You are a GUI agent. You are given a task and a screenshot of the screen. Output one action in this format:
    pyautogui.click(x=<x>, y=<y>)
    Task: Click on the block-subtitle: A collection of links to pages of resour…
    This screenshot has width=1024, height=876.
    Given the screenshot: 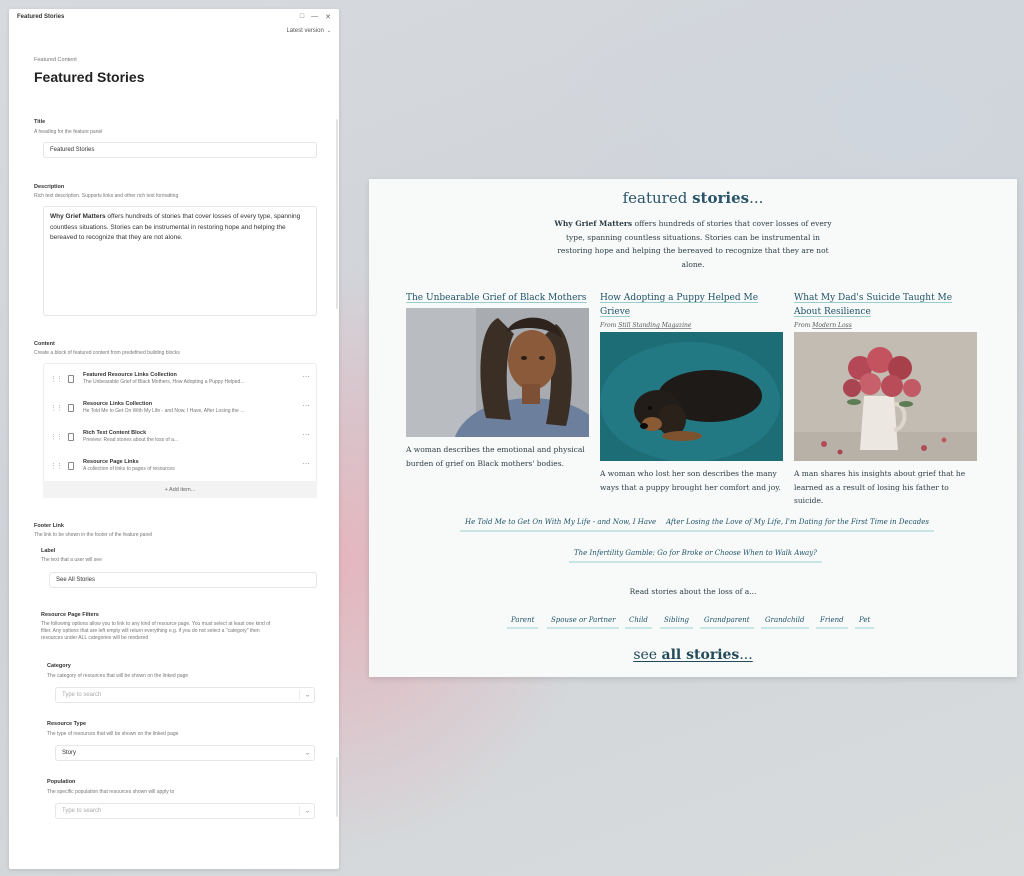 What is the action you would take?
    pyautogui.click(x=129, y=469)
    